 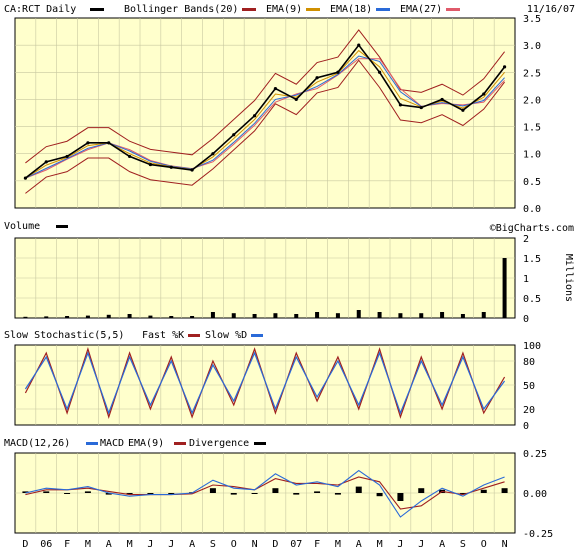 I want to click on x-axis-tick-label: 06, so click(x=46, y=544).